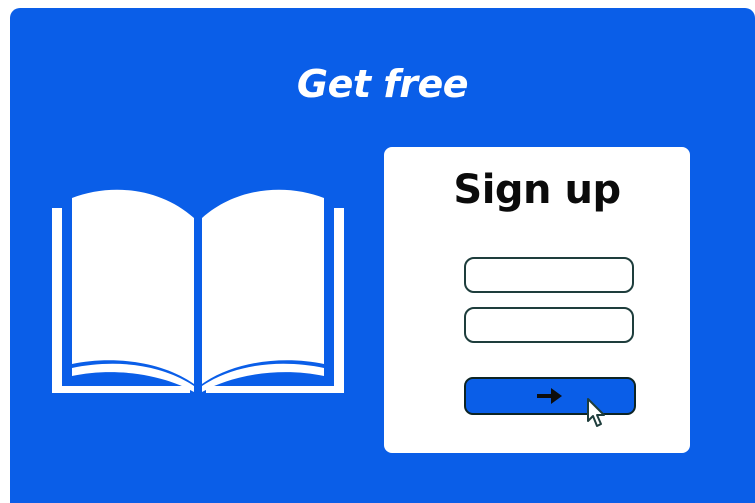 The height and width of the screenshot is (503, 755). I want to click on signup-title: Sign up, so click(537, 190).